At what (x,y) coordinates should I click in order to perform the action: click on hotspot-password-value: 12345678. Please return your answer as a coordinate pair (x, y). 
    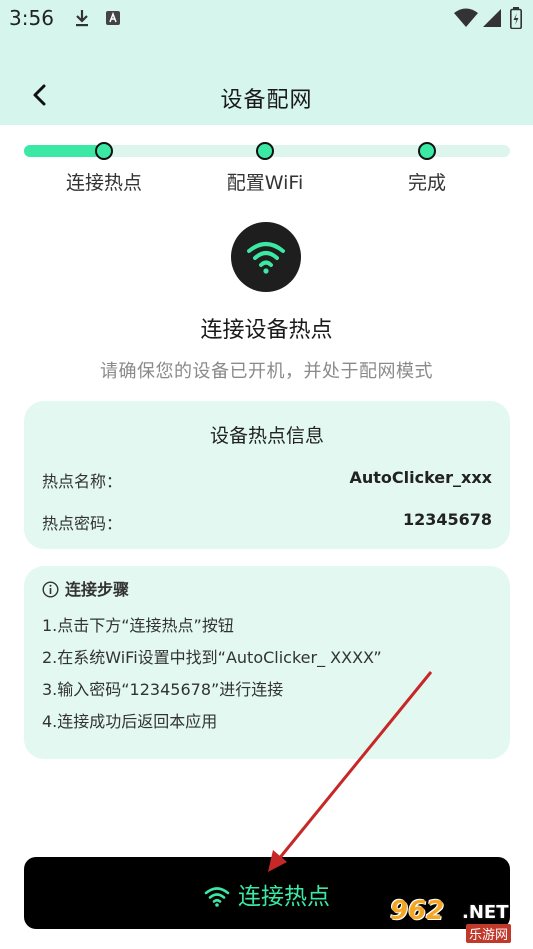
    Looking at the image, I should click on (447, 519).